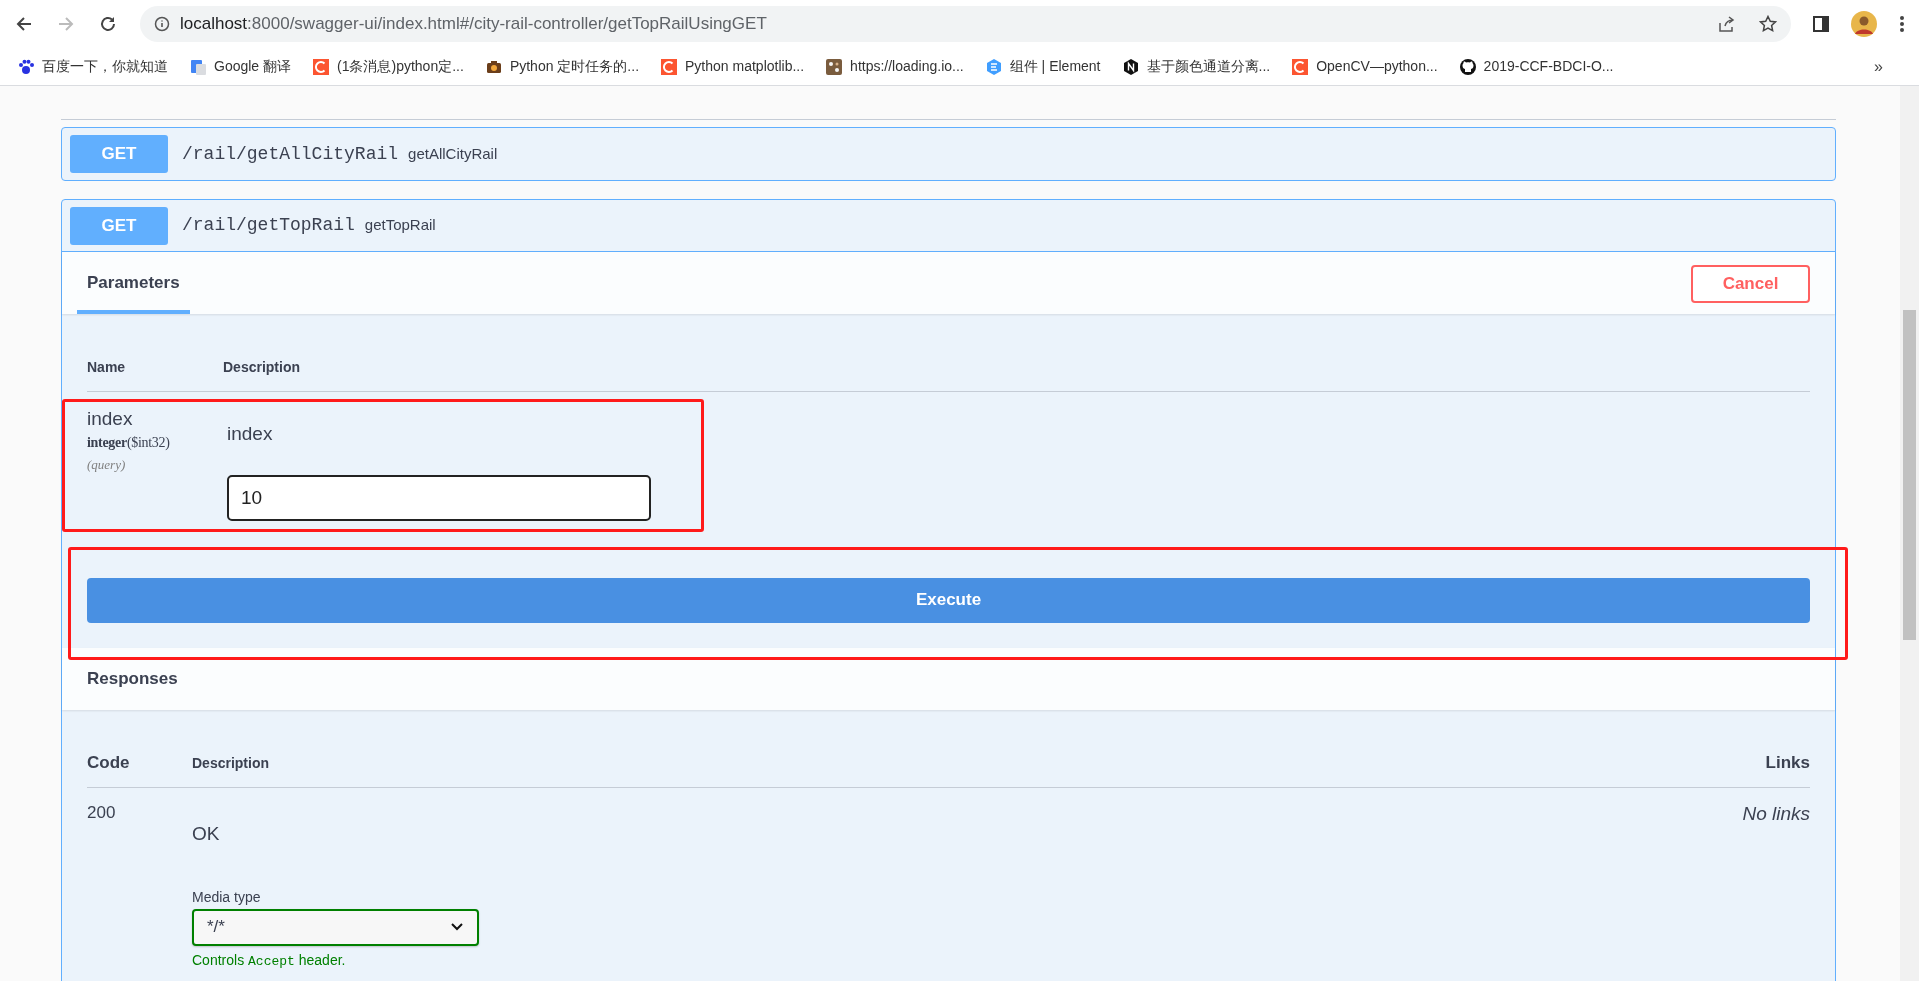  Describe the element at coordinates (26, 66) in the screenshot. I see `paw-icon` at that location.